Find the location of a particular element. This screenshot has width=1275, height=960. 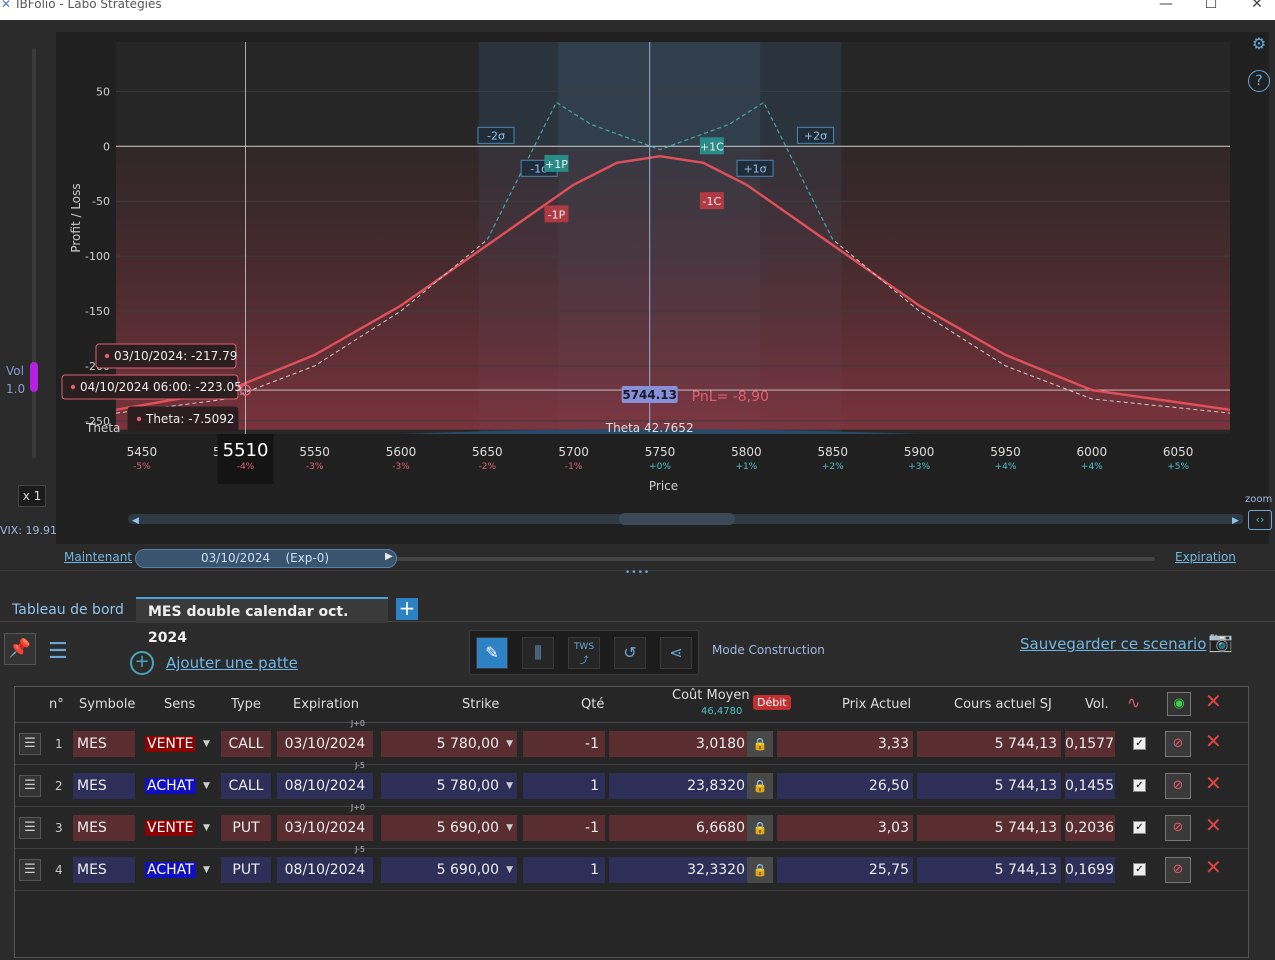

x-tick-label: 5950 is located at coordinates (1005, 452).